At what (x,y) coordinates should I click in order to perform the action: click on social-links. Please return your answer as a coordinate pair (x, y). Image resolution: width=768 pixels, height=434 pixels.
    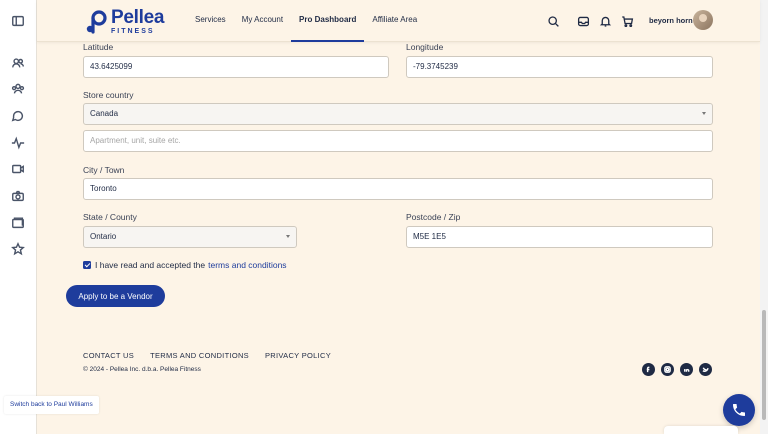
    Looking at the image, I should click on (680, 369).